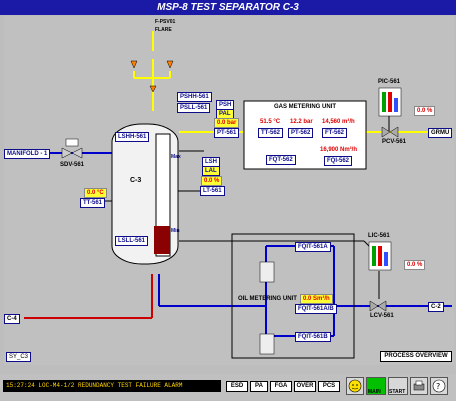  I want to click on gas-total-value: 16,900 Nm³/h, so click(339, 150).